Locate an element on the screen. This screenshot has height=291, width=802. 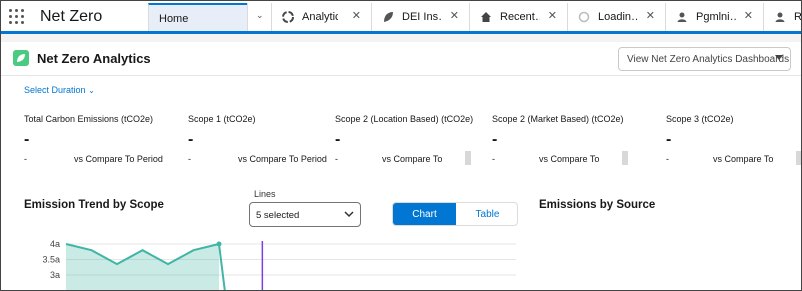
tab-recent: Recent… ✕ is located at coordinates (518, 17).